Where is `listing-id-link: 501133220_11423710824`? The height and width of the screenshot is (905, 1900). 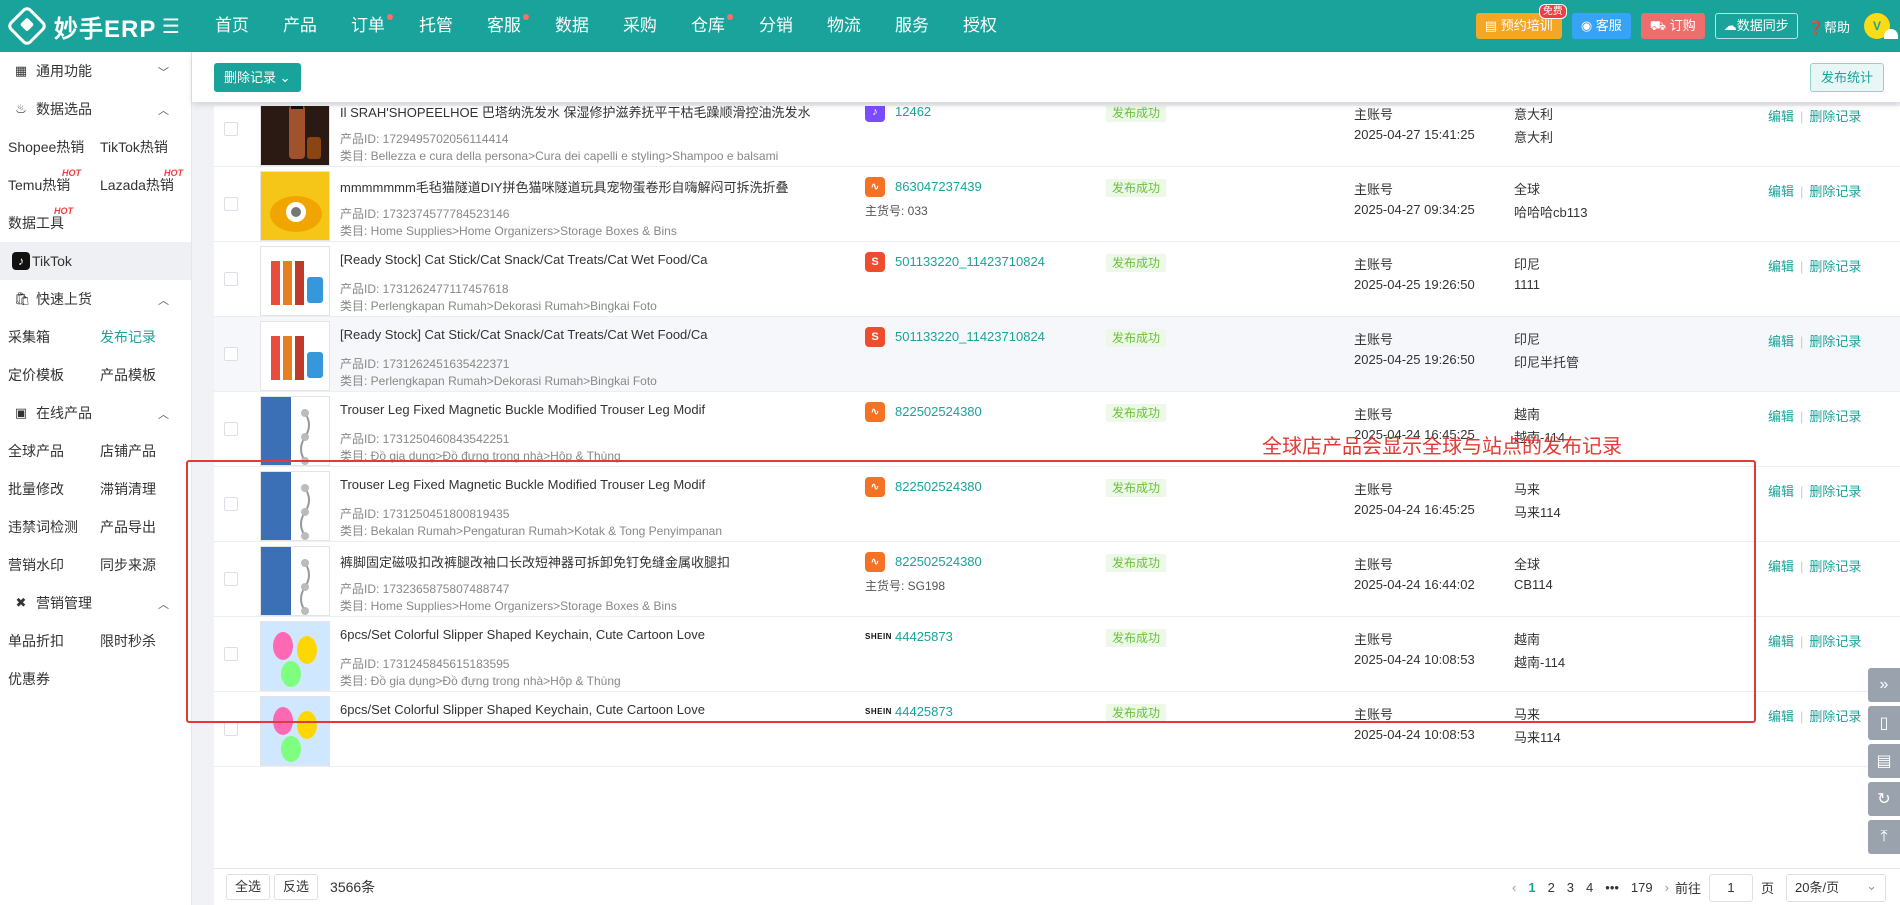
listing-id-link: 501133220_11423710824 is located at coordinates (970, 261).